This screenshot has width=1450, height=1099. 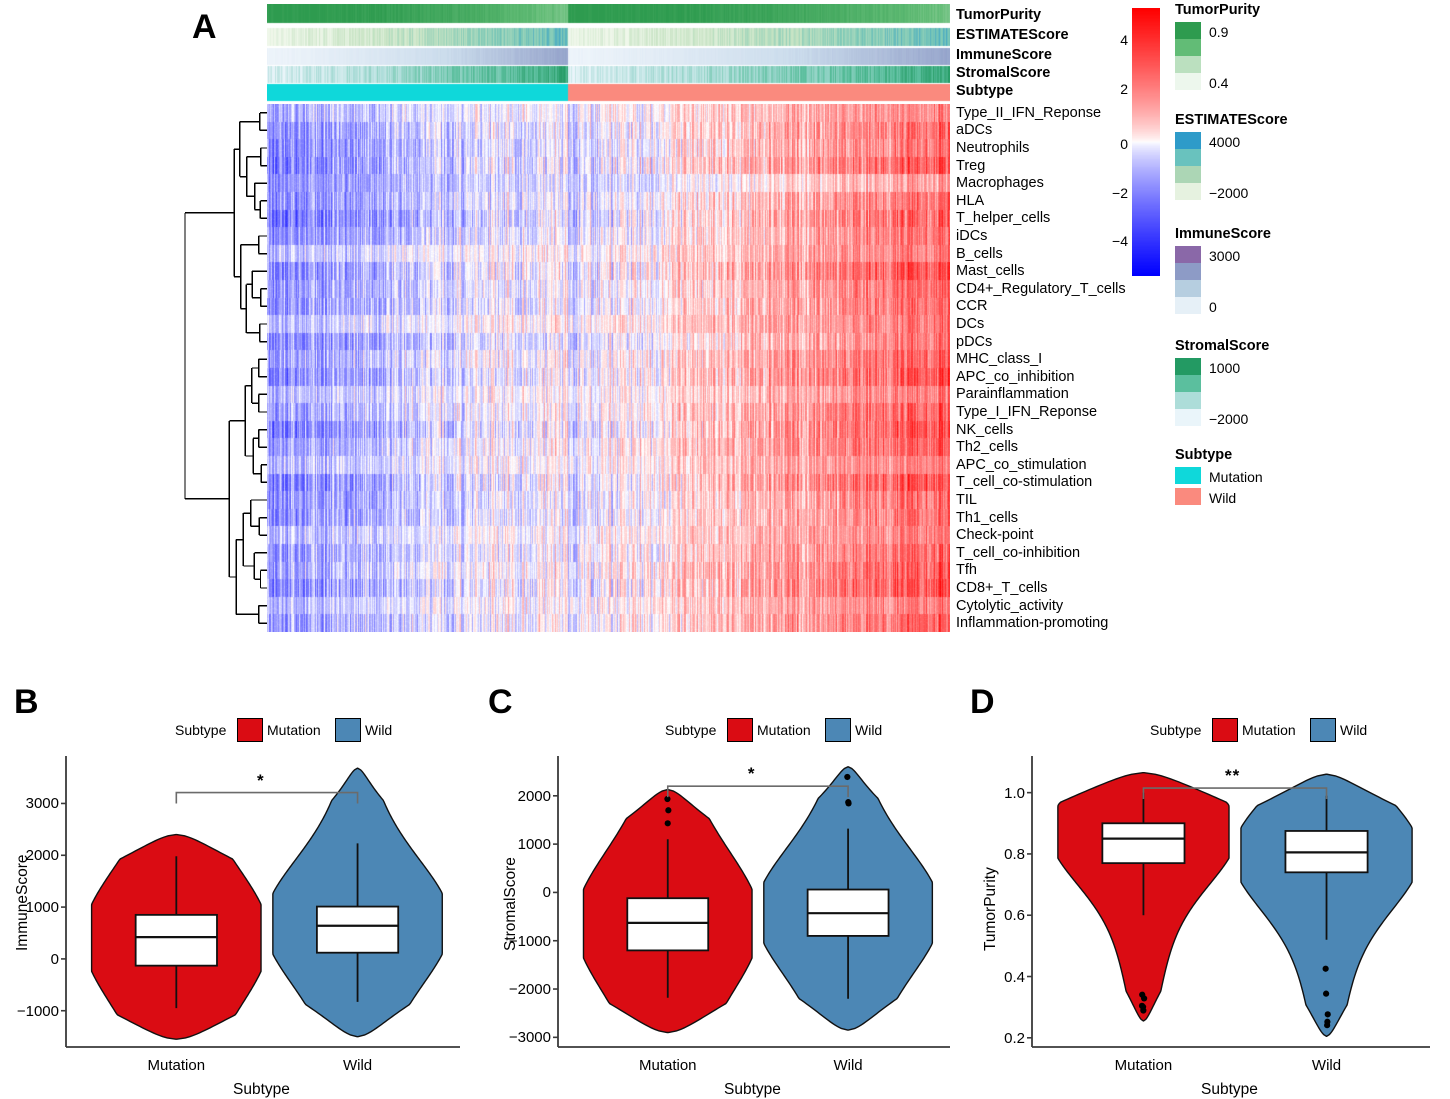 What do you see at coordinates (985, 429) in the screenshot?
I see `heatmap-row-label: NK_cells` at bounding box center [985, 429].